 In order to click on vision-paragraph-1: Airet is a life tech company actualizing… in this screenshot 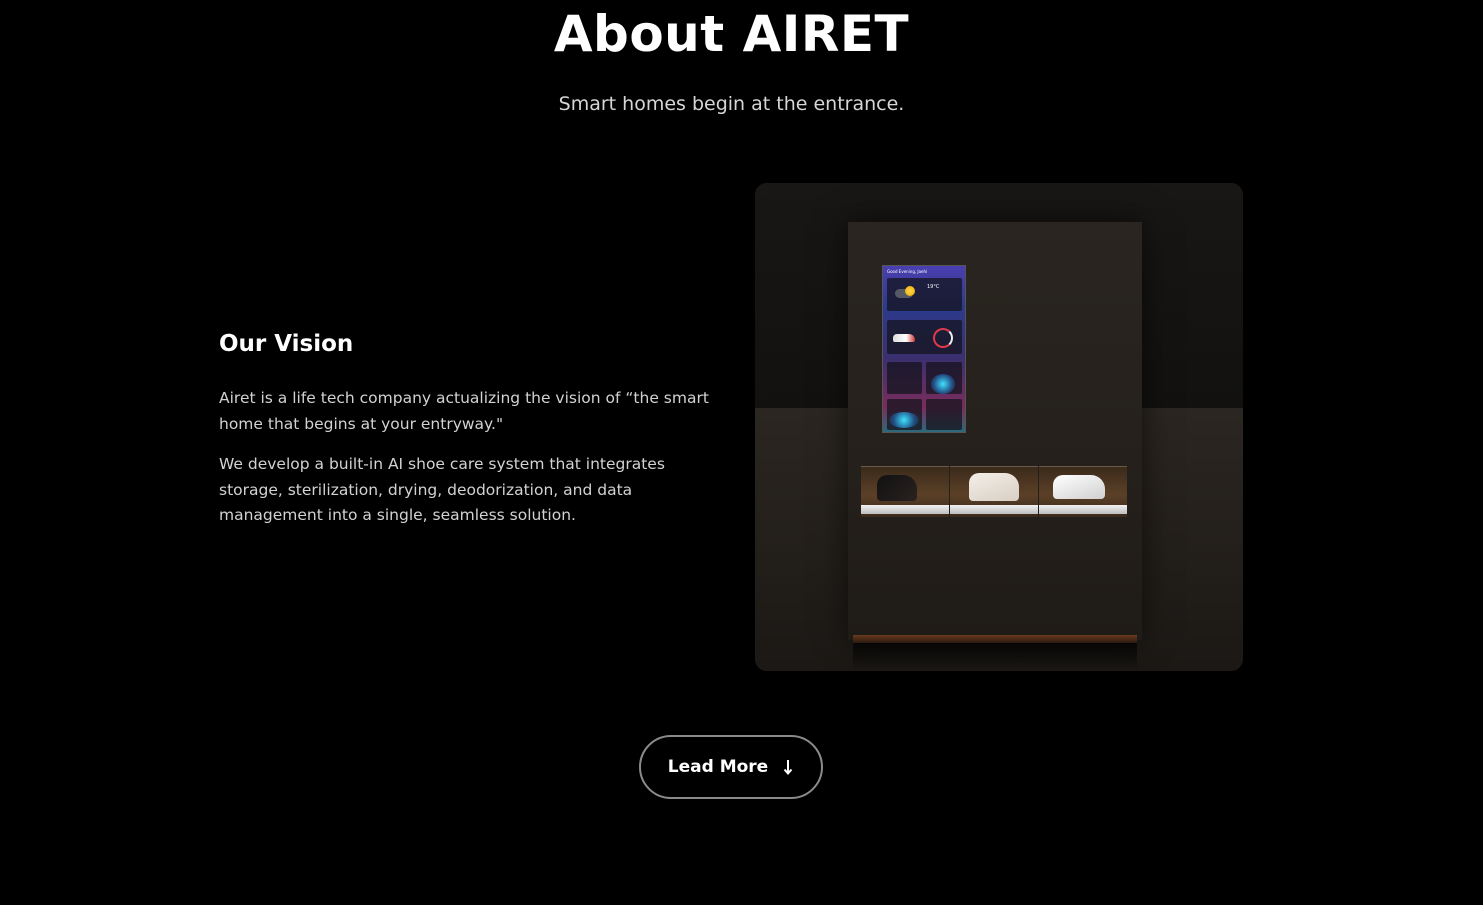, I will do `click(464, 411)`.